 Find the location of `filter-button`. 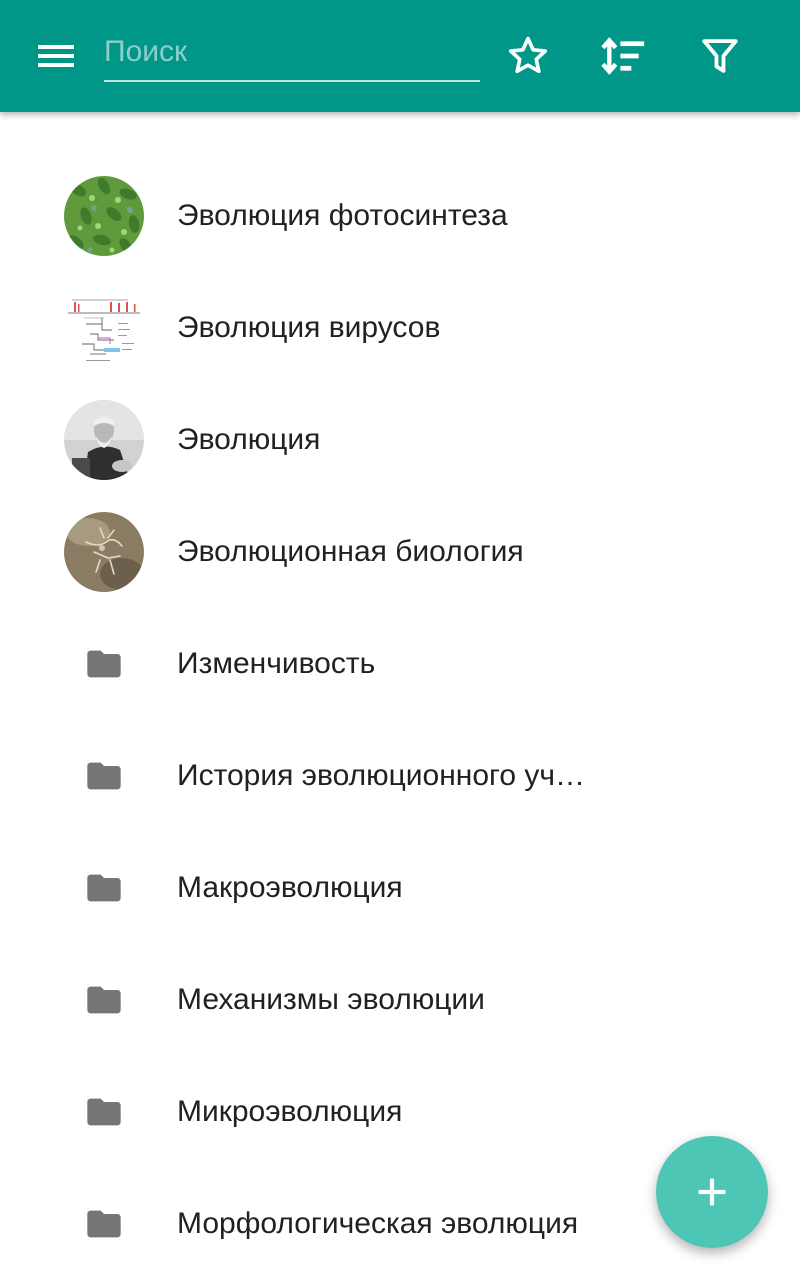

filter-button is located at coordinates (720, 56).